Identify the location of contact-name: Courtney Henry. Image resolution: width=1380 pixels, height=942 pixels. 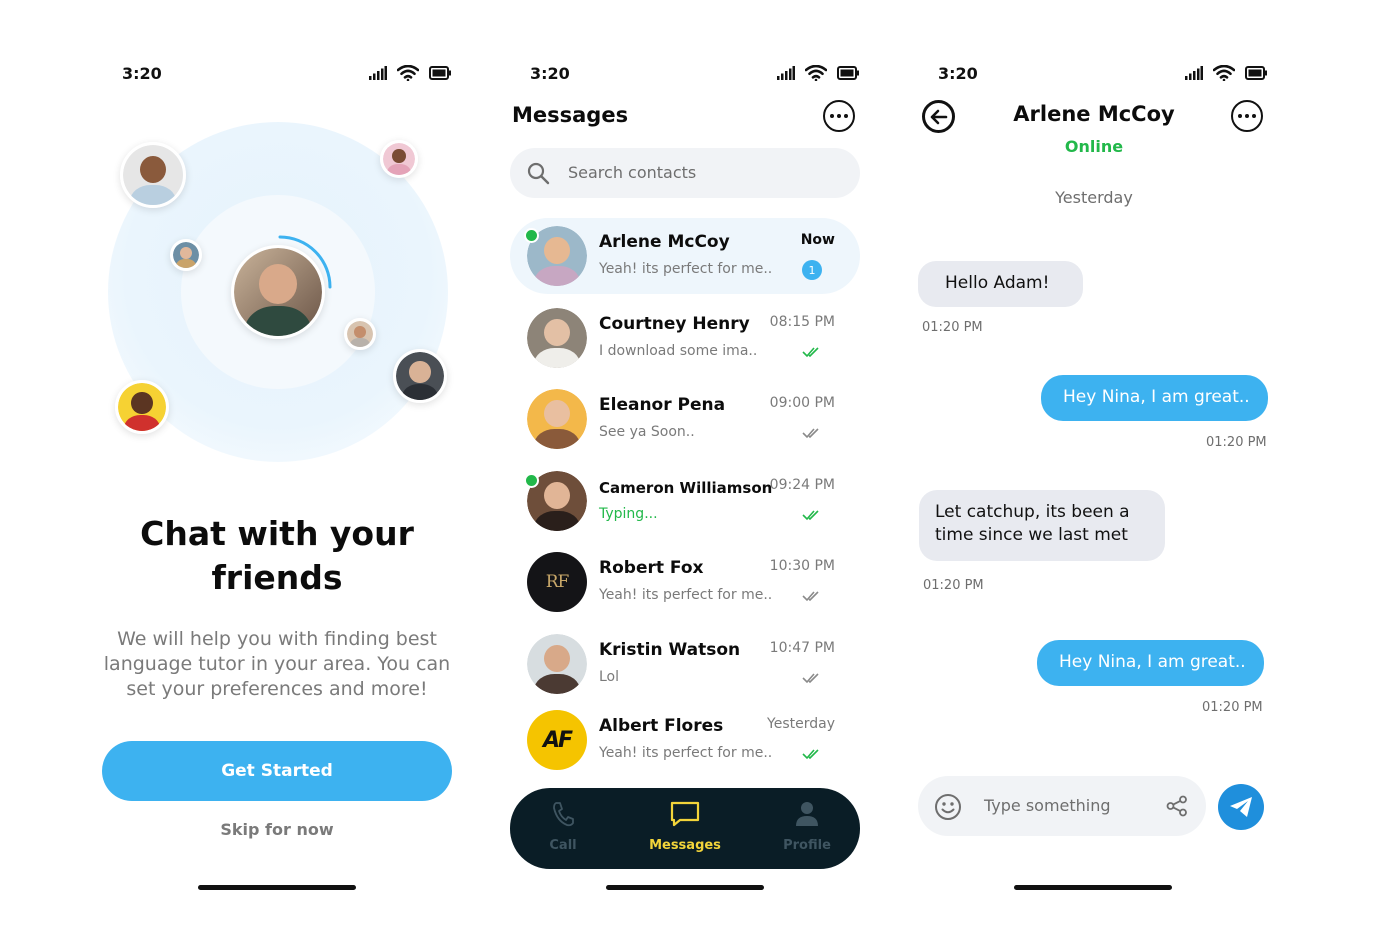
(674, 324).